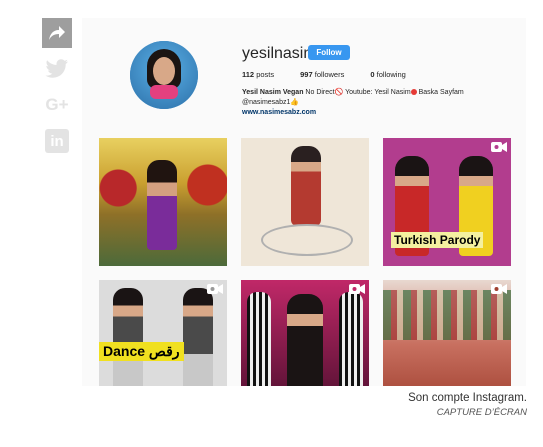 The height and width of the screenshot is (447, 543). I want to click on twitter-share-button, so click(57, 69).